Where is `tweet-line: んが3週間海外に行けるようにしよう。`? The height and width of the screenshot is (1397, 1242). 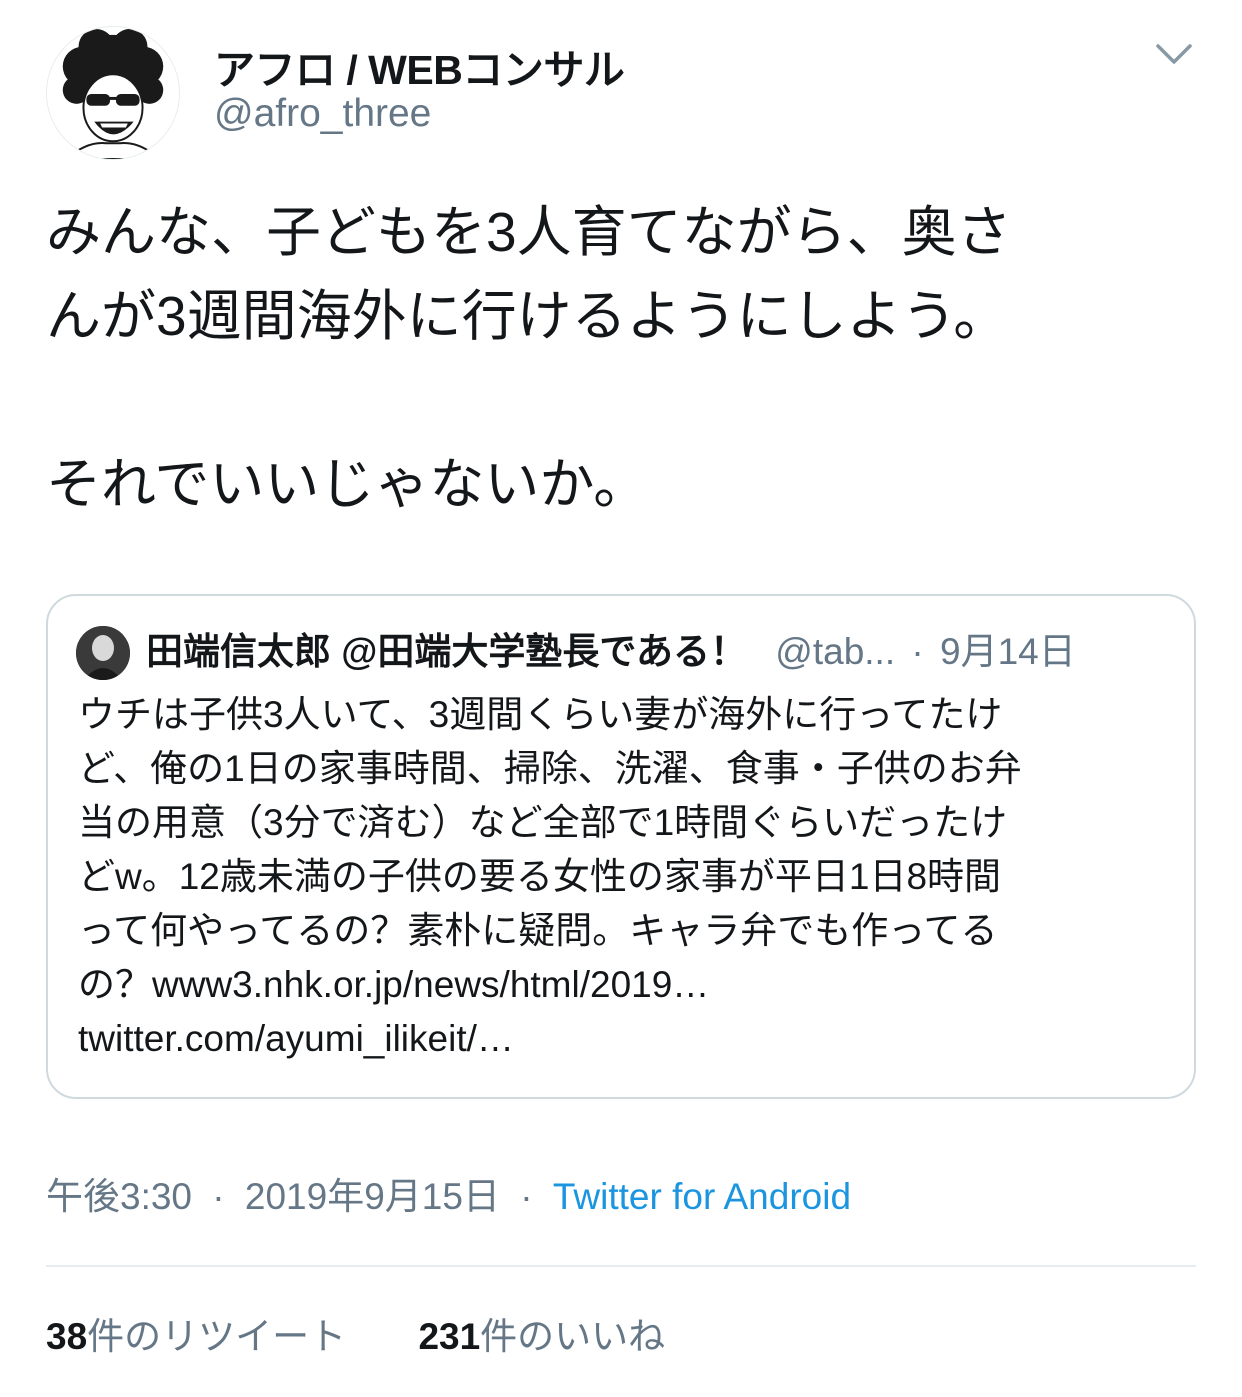
tweet-line: んが3週間海外に行けるようにしよう。 is located at coordinates (527, 316).